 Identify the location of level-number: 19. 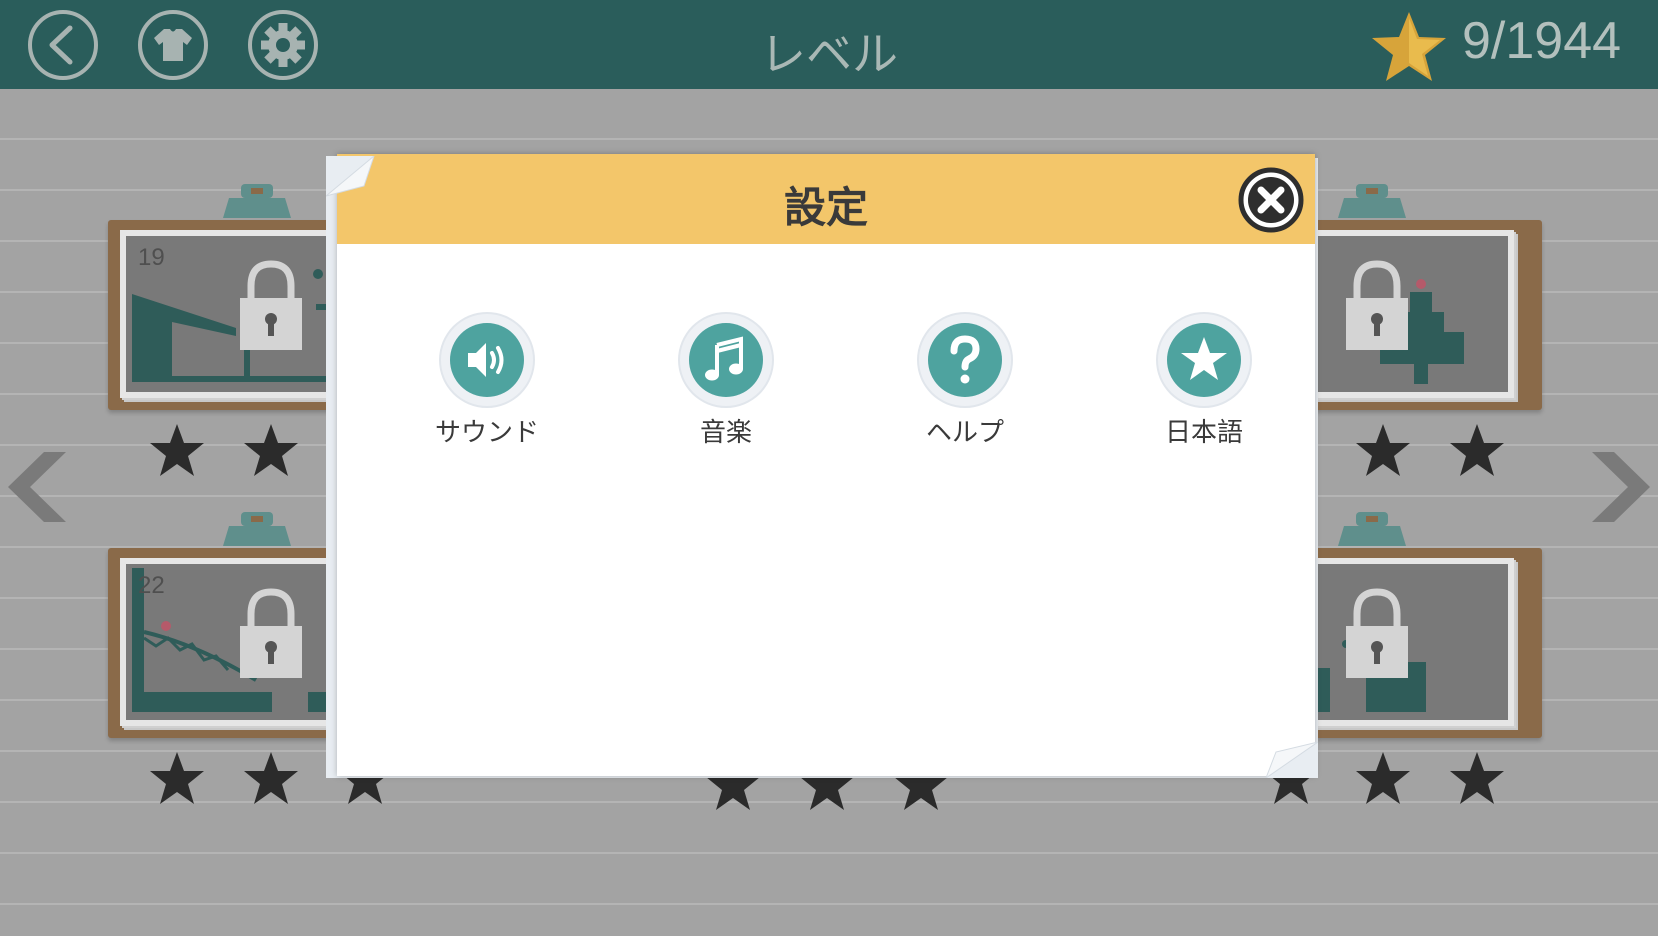
(151, 257).